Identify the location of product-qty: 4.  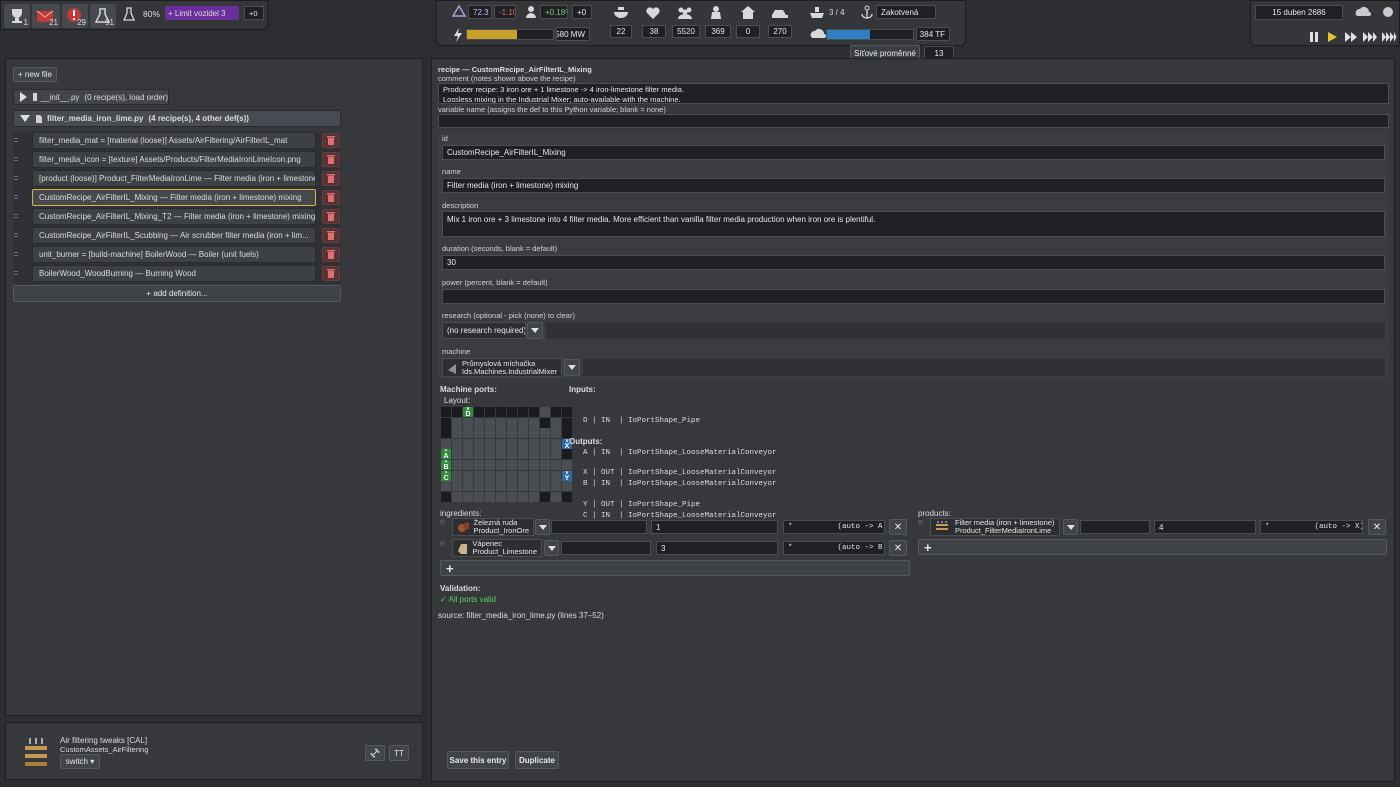
(1205, 527).